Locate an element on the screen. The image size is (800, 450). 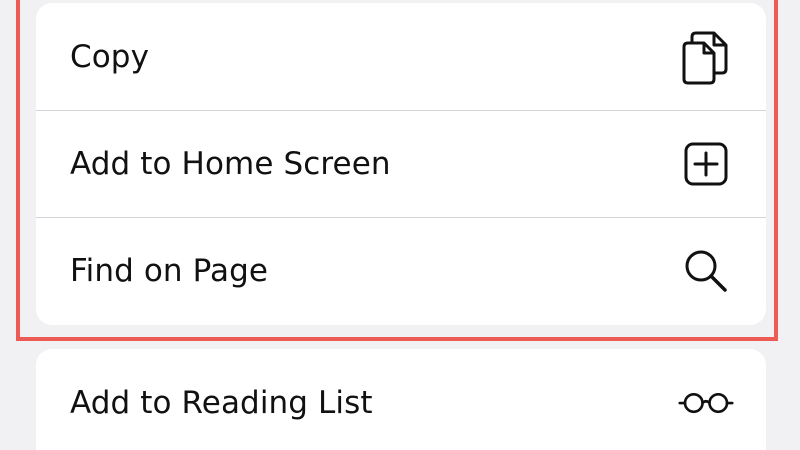
copy-icon is located at coordinates (706, 57).